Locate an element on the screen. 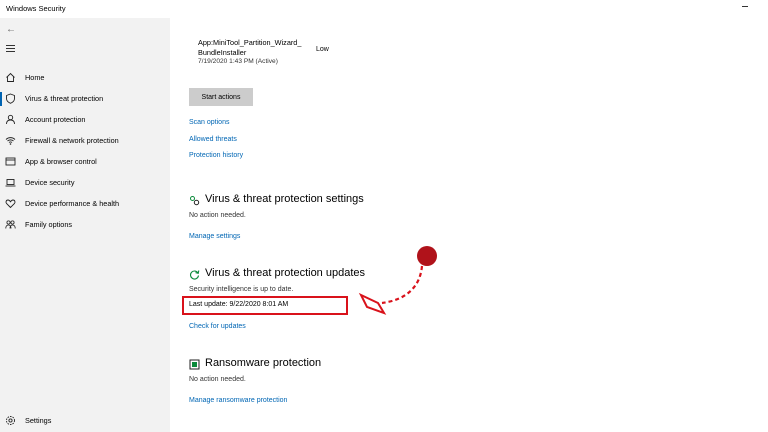 This screenshot has width=768, height=432. browser-icon is located at coordinates (10, 161).